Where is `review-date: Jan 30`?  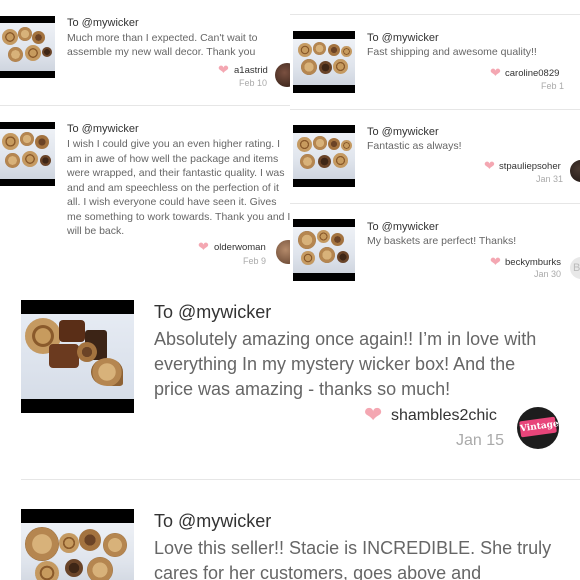 review-date: Jan 30 is located at coordinates (548, 274).